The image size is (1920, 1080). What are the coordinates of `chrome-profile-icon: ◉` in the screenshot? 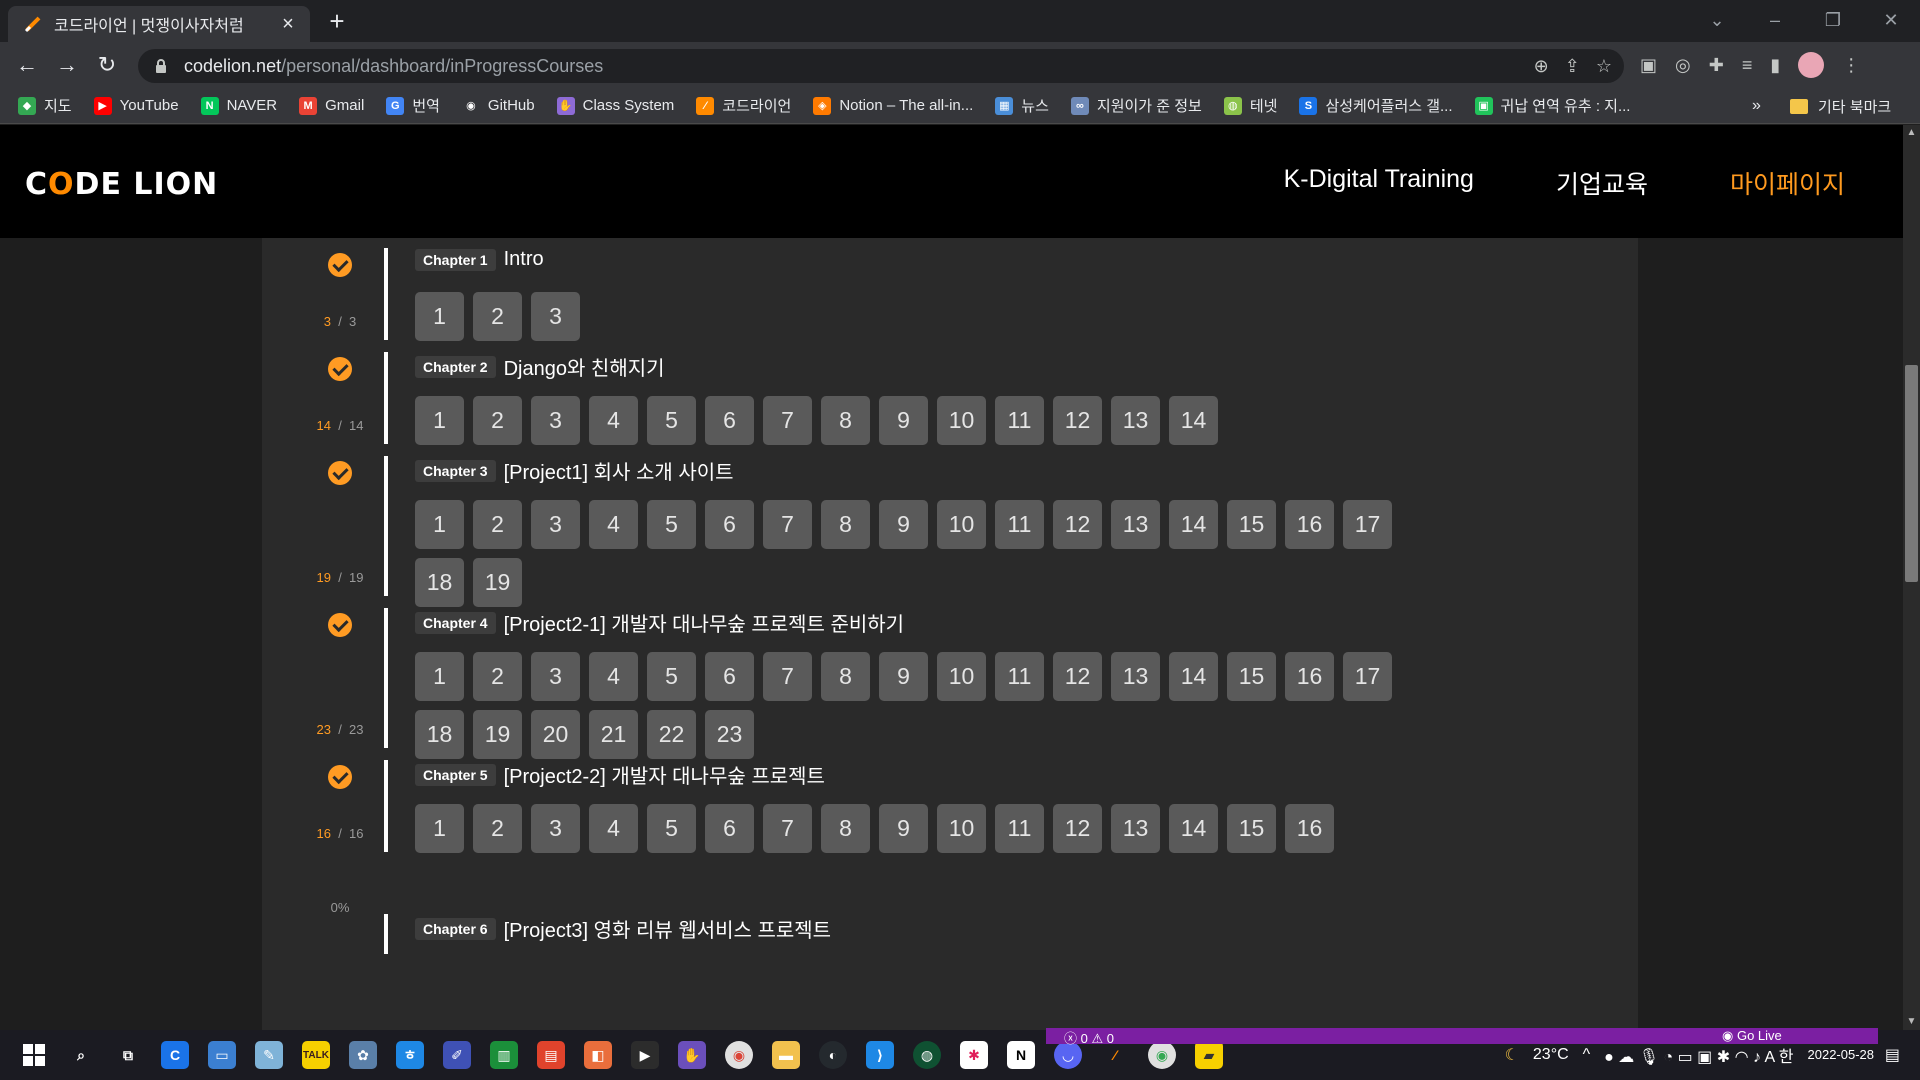 It's located at (1162, 1055).